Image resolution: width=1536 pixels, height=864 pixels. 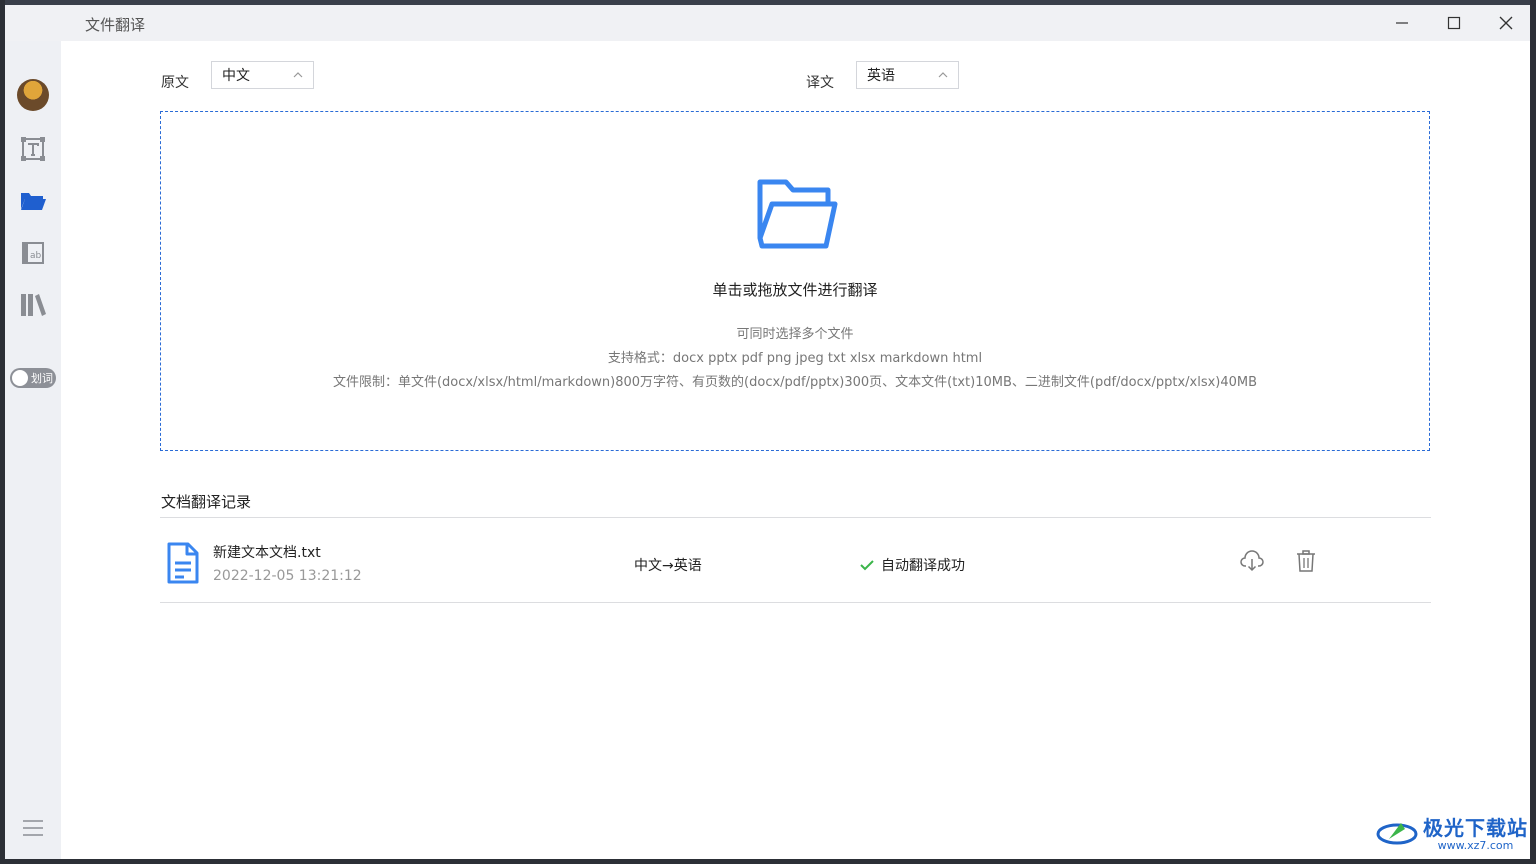 I want to click on title-bar: 文件翻译, so click(x=767, y=23).